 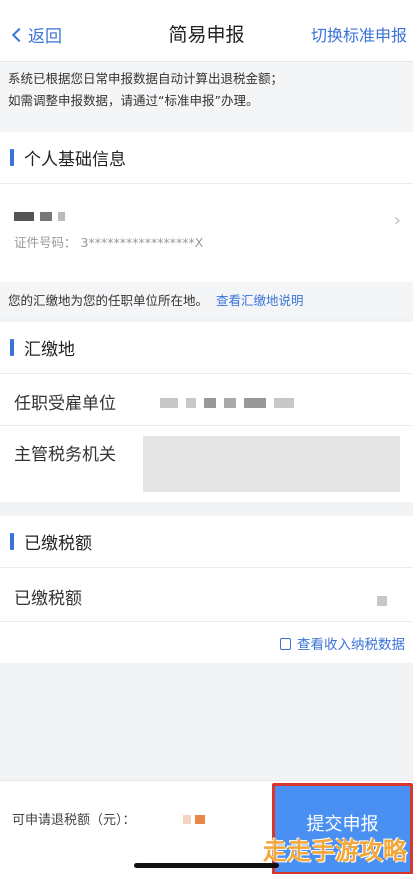 What do you see at coordinates (48, 599) in the screenshot?
I see `paid-tax-label: 已缴税额` at bounding box center [48, 599].